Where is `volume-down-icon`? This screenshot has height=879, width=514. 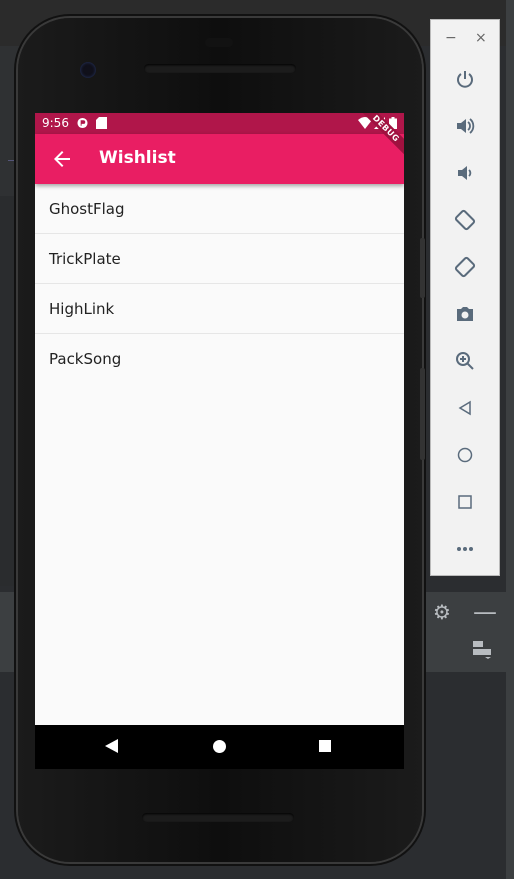 volume-down-icon is located at coordinates (465, 173).